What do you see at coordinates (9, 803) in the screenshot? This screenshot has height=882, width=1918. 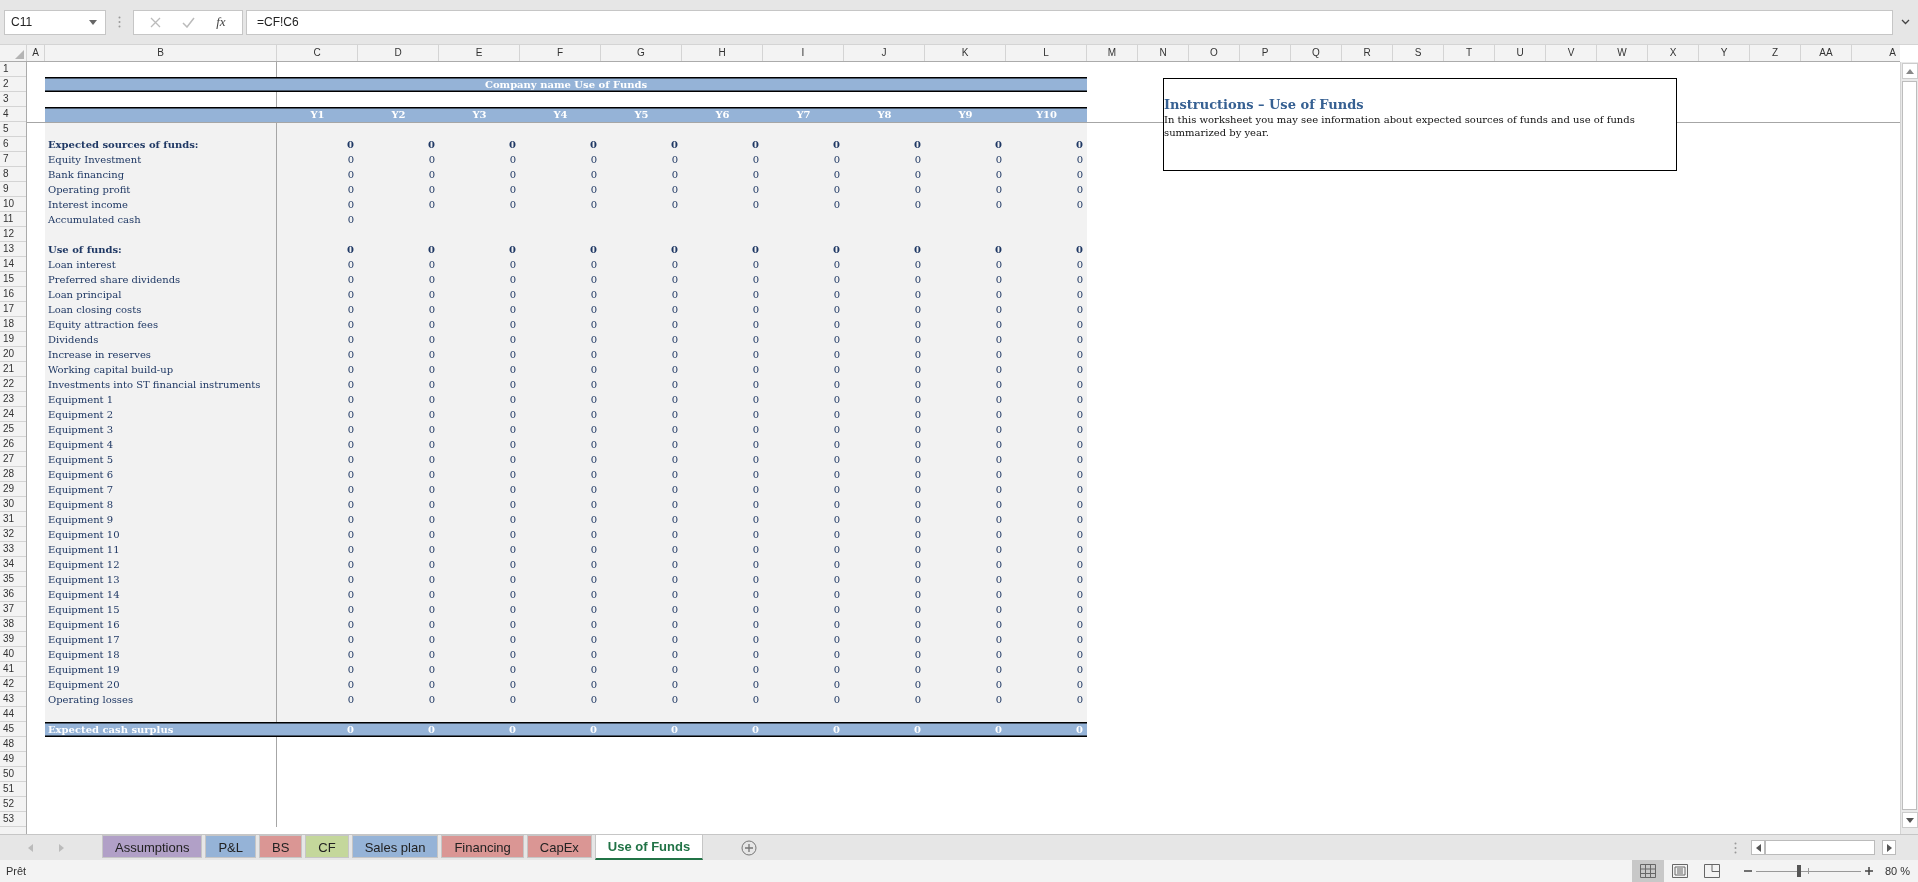 I see `row-header: 52` at bounding box center [9, 803].